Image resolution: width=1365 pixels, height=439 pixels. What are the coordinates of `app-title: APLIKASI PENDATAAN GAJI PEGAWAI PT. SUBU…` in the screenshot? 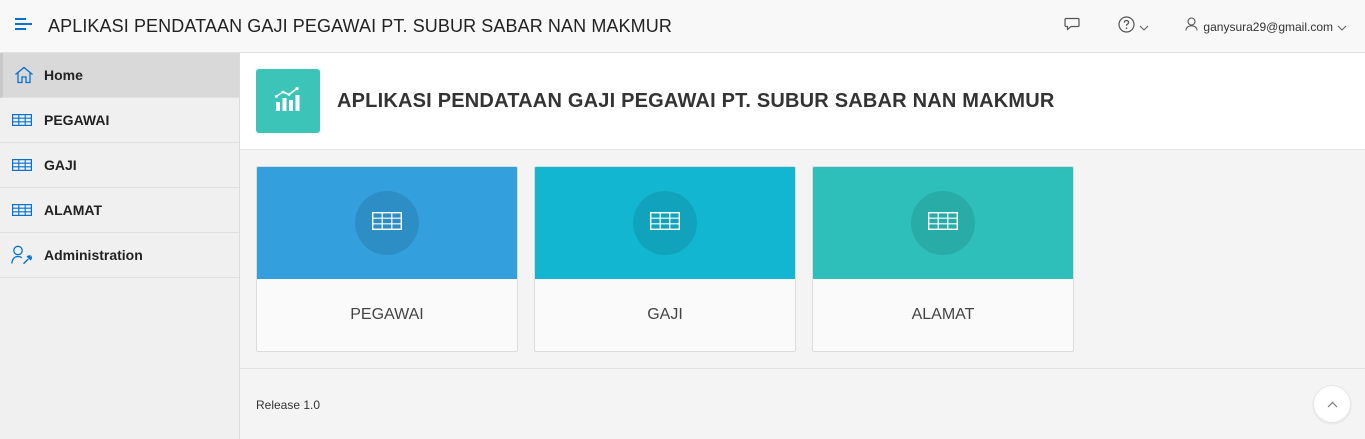 It's located at (360, 26).